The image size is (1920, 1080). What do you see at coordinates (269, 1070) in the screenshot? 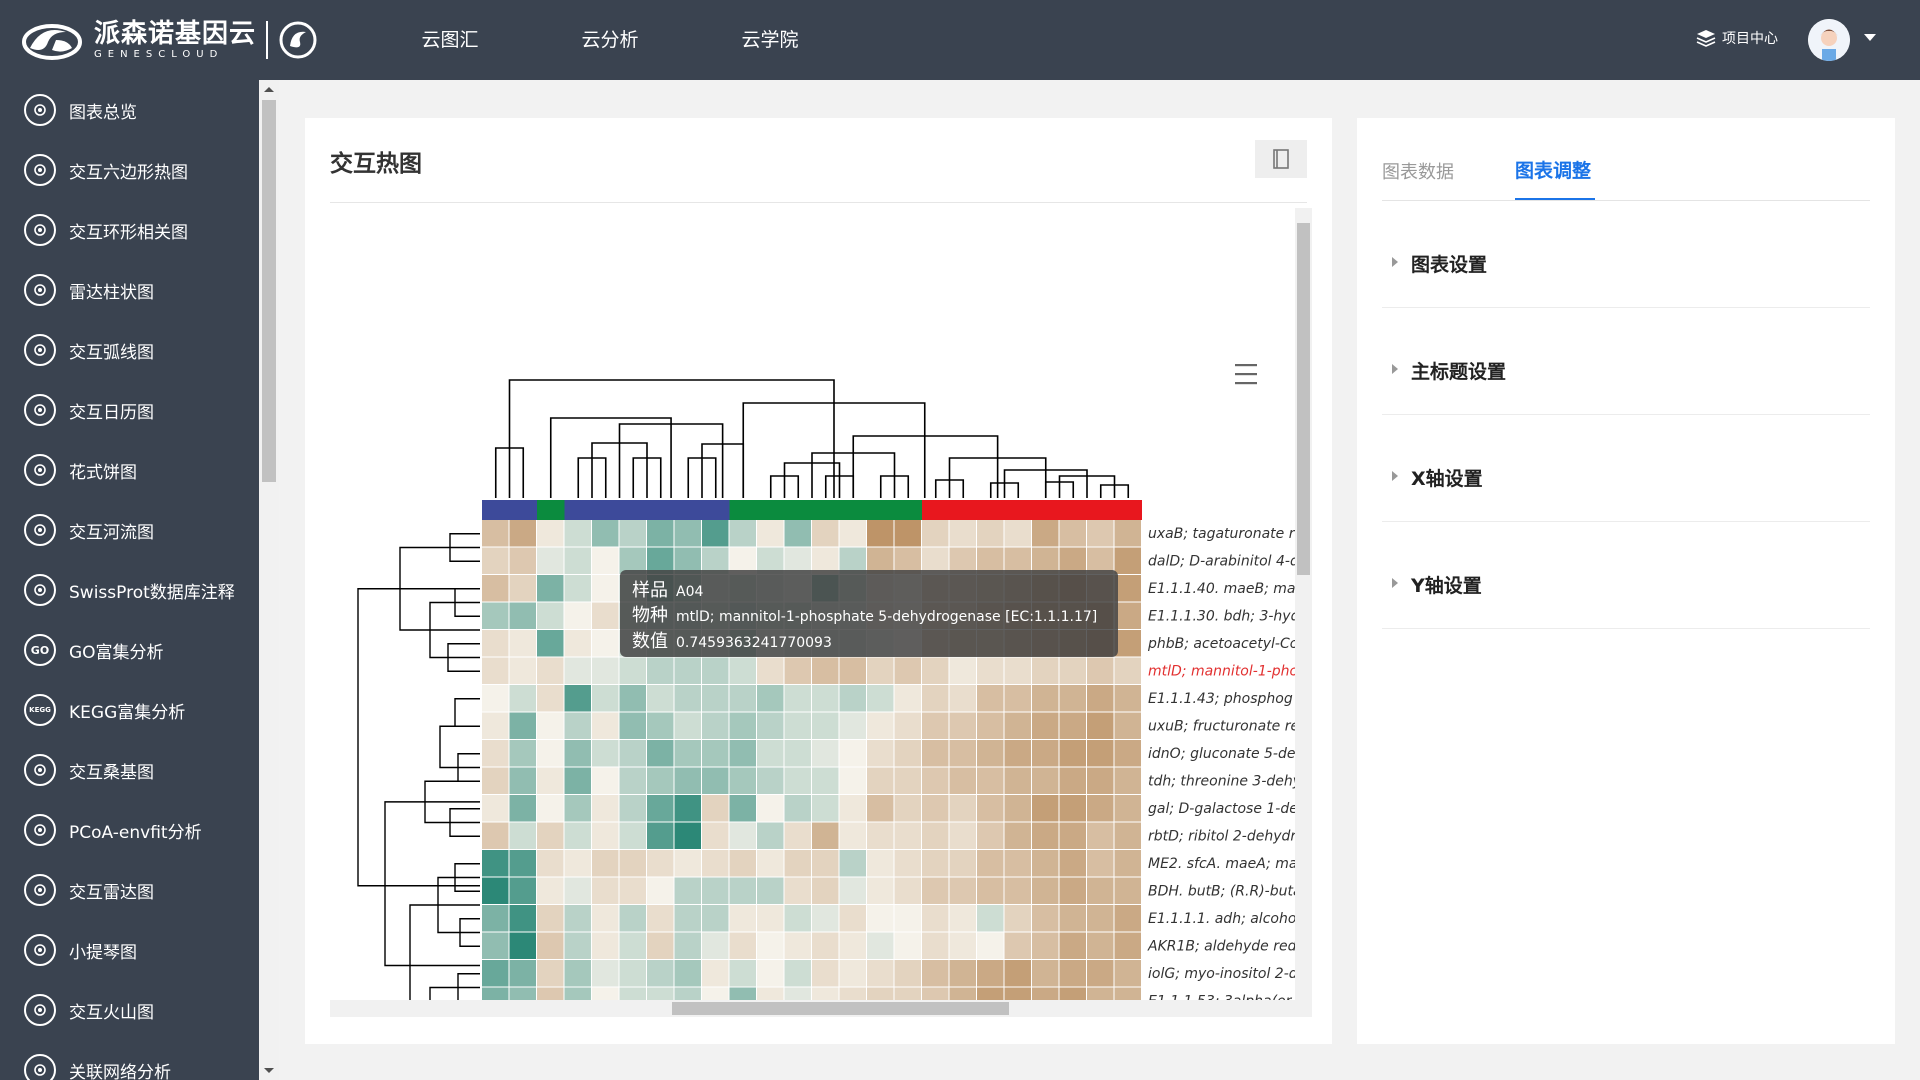
I see `sidebar-scroll-down-icon` at bounding box center [269, 1070].